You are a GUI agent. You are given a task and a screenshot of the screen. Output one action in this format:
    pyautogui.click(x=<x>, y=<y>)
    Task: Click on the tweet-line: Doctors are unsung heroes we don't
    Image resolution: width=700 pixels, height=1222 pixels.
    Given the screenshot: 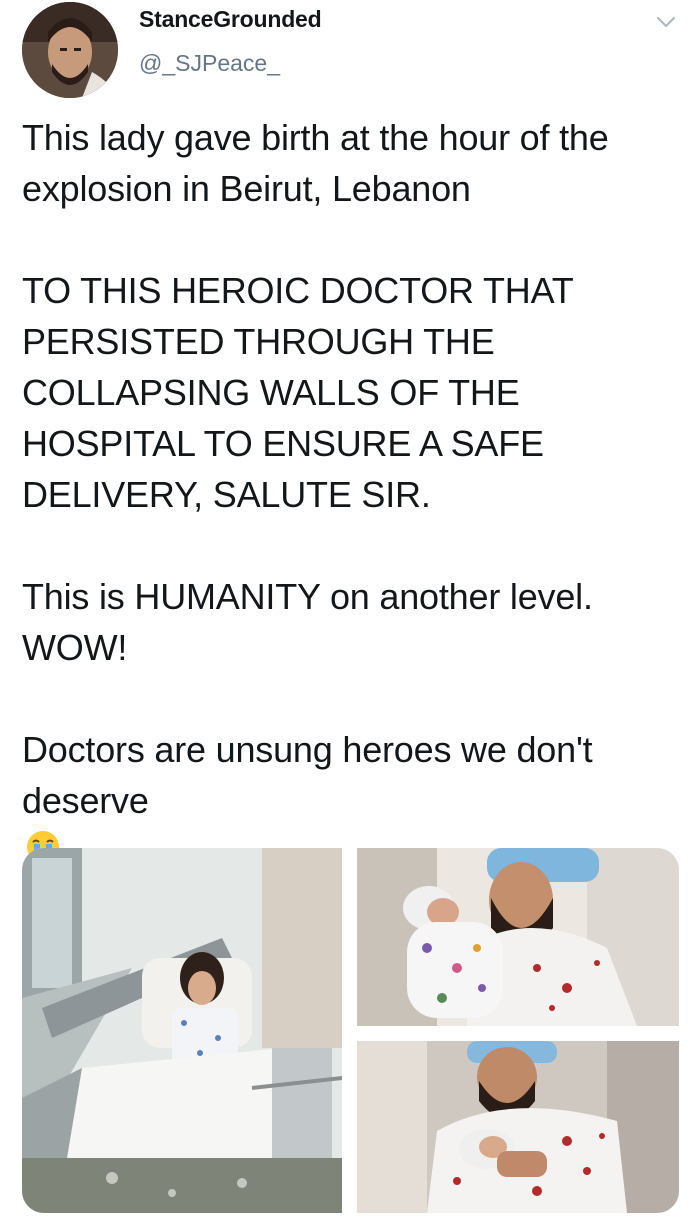 What is the action you would take?
    pyautogui.click(x=307, y=749)
    